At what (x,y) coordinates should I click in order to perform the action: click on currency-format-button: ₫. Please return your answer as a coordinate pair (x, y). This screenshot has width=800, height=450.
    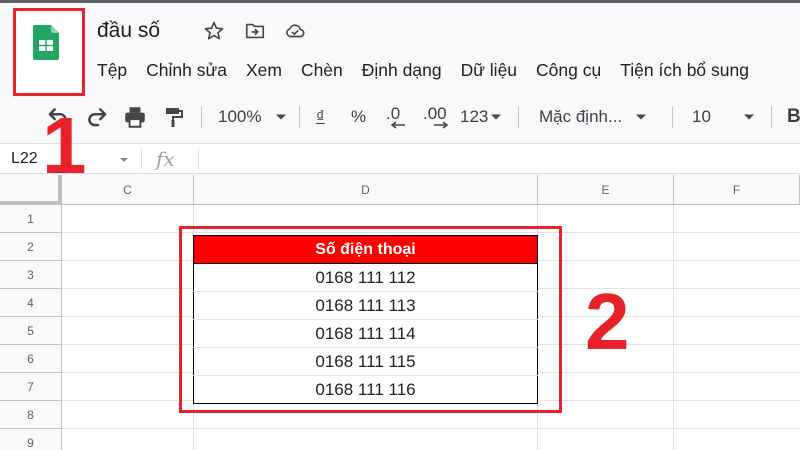
    Looking at the image, I should click on (320, 117).